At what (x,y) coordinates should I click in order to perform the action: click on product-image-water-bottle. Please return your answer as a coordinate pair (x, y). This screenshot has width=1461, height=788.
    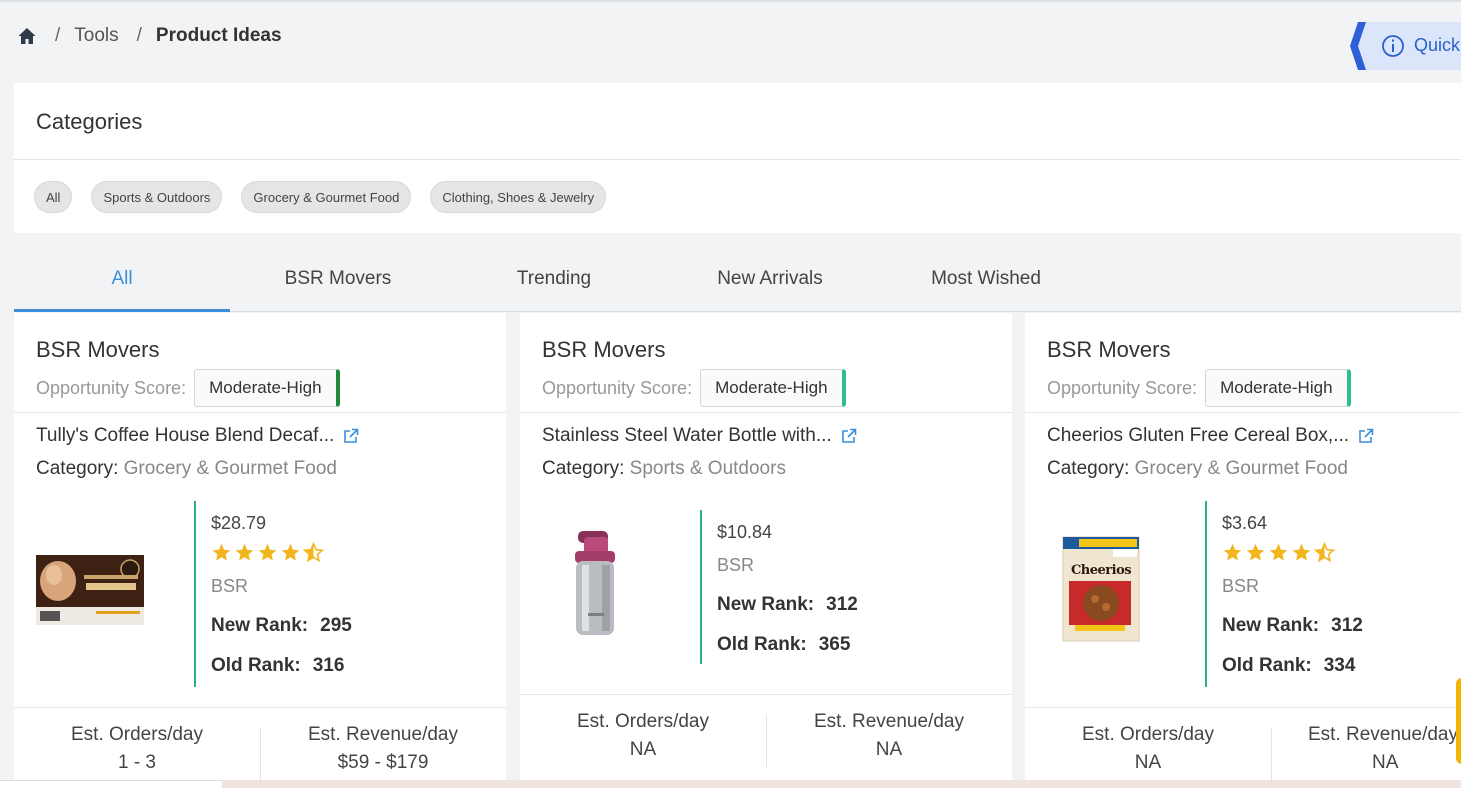
    Looking at the image, I should click on (595, 584).